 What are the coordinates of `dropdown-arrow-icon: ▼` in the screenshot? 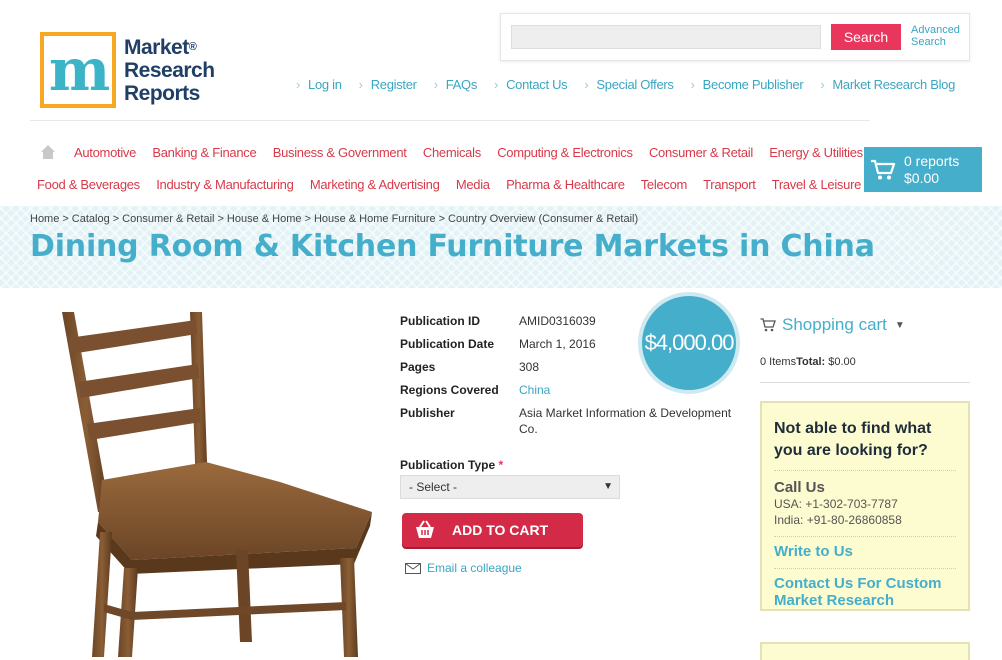 It's located at (608, 486).